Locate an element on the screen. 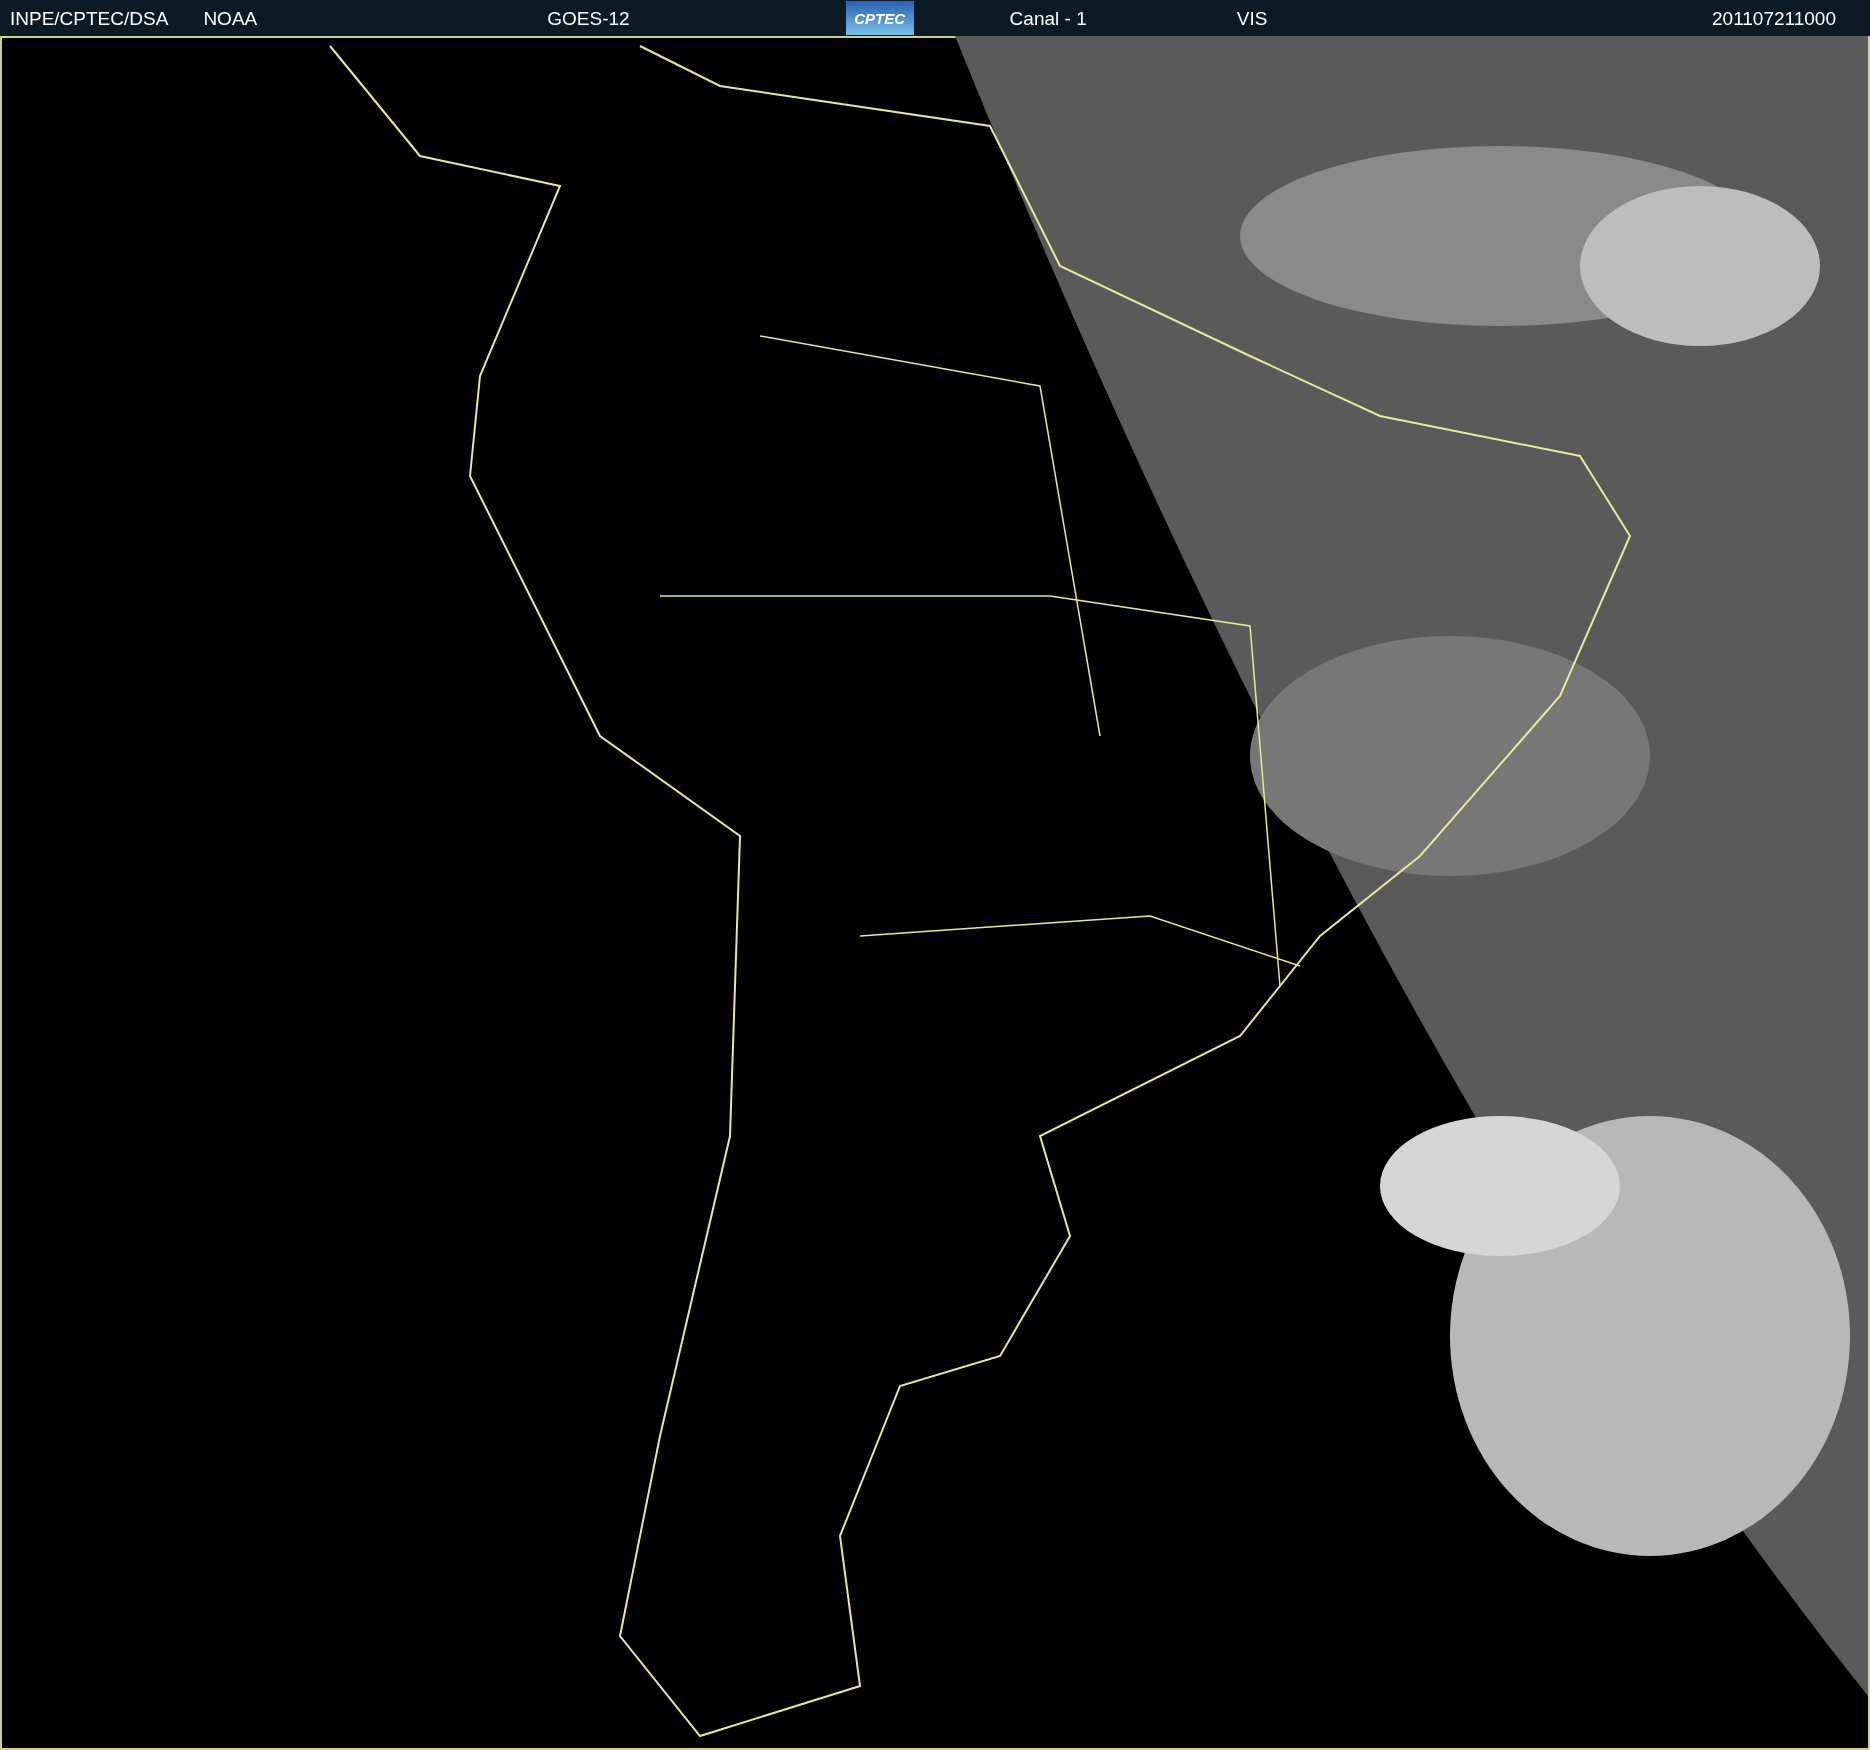 The width and height of the screenshot is (1870, 1750). satellite-label: GOES-12 is located at coordinates (588, 18).